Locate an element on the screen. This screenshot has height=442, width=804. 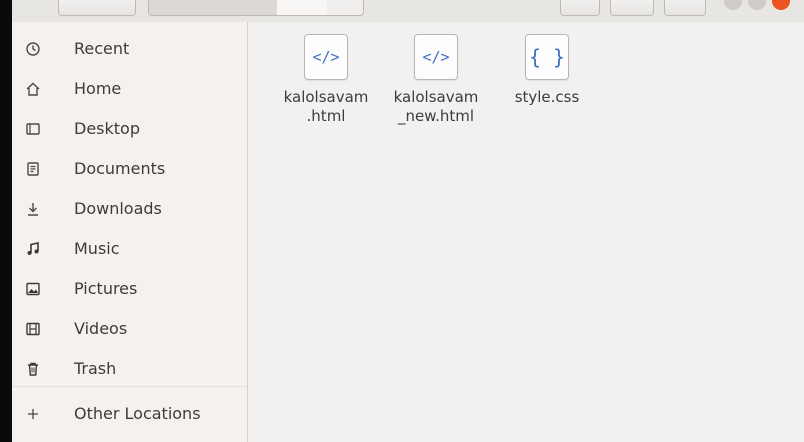
sidebar-item-documents: Documents is located at coordinates (129, 169).